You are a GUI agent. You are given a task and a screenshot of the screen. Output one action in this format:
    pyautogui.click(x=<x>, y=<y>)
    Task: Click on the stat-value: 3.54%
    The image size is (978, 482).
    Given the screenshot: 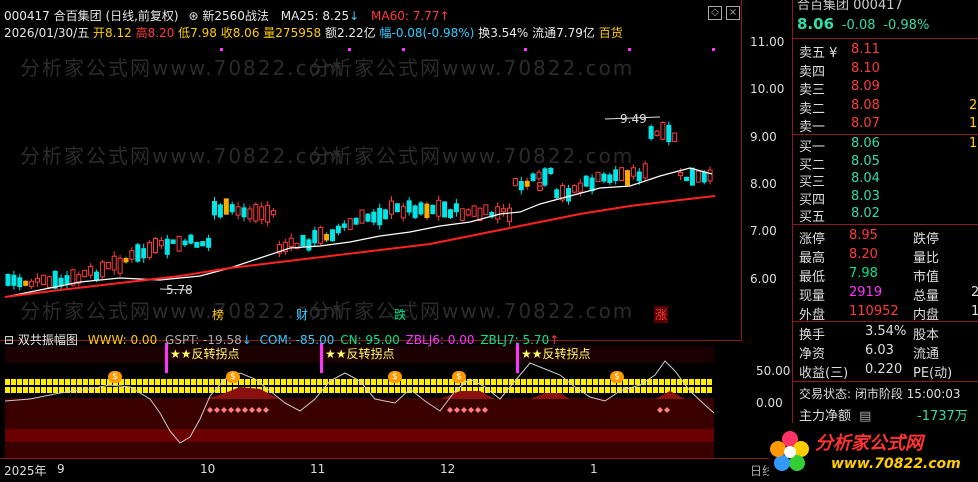 What is the action you would take?
    pyautogui.click(x=886, y=331)
    